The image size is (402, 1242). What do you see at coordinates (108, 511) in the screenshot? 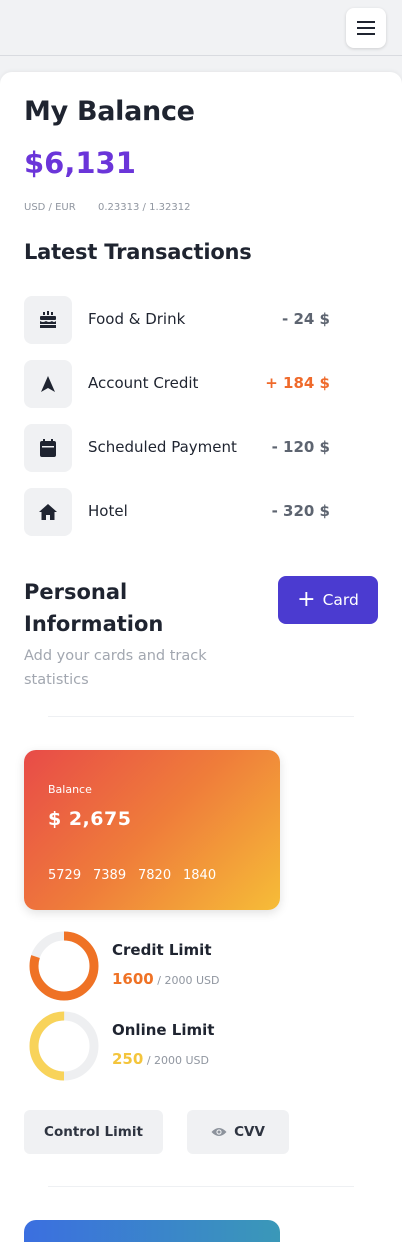
I see `transaction-label: Hotel` at bounding box center [108, 511].